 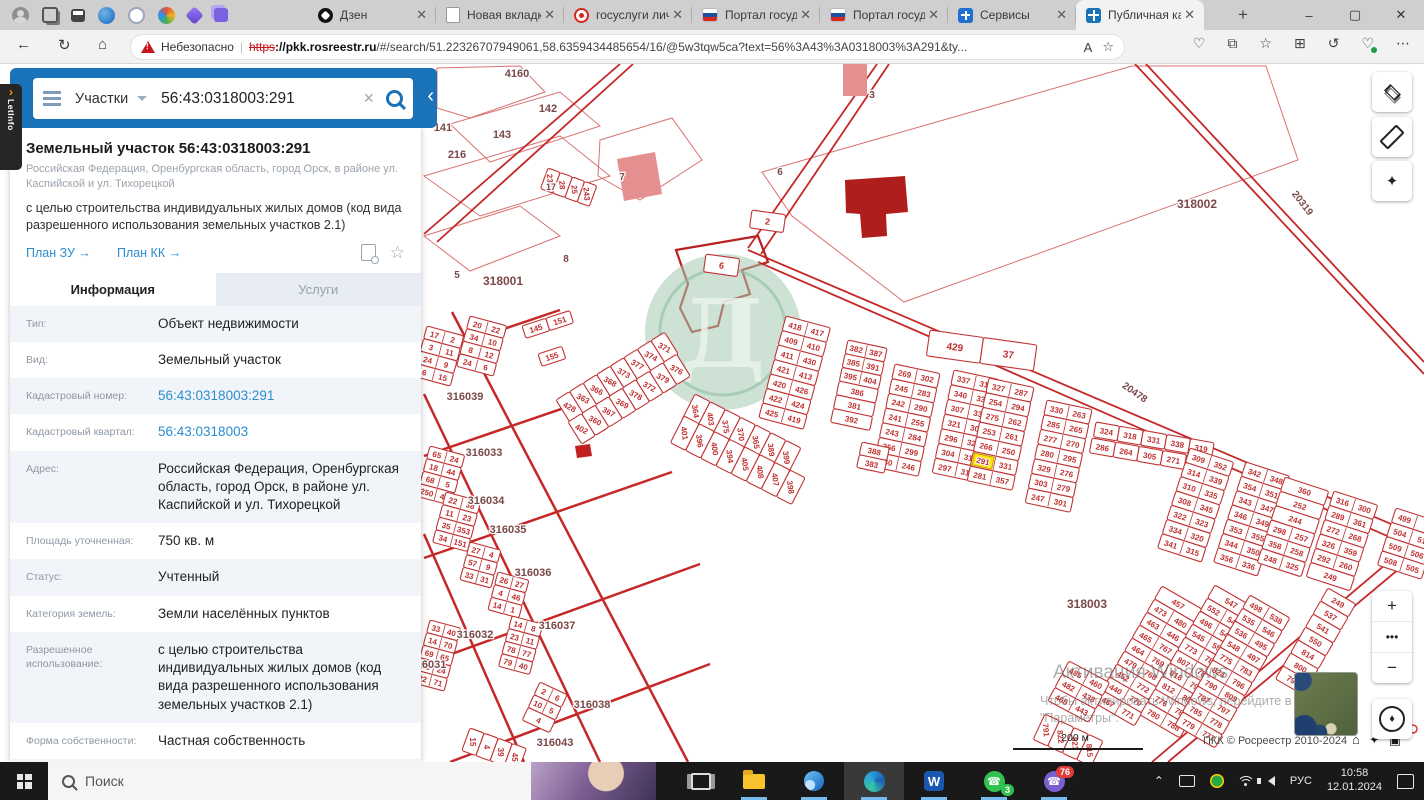 What do you see at coordinates (1108, 47) in the screenshot?
I see `favorite-star-icon: ☆` at bounding box center [1108, 47].